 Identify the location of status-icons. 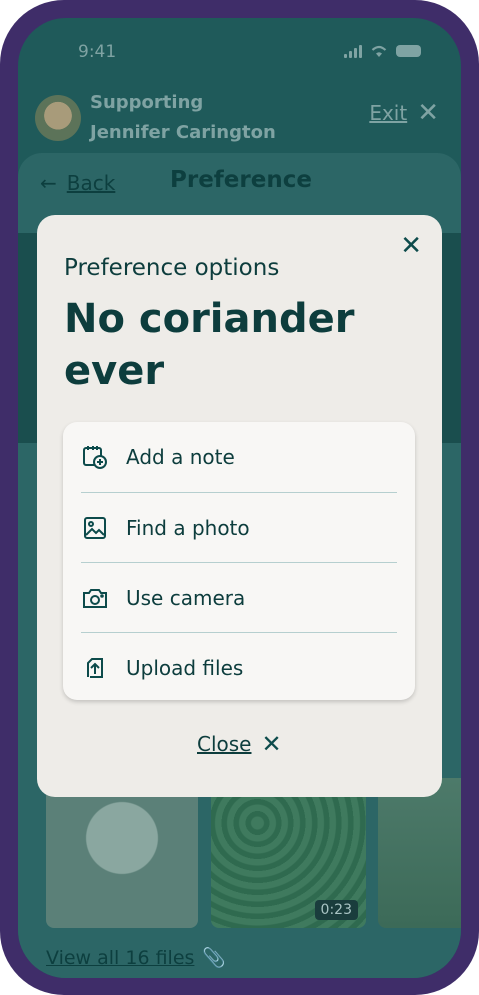
(382, 51).